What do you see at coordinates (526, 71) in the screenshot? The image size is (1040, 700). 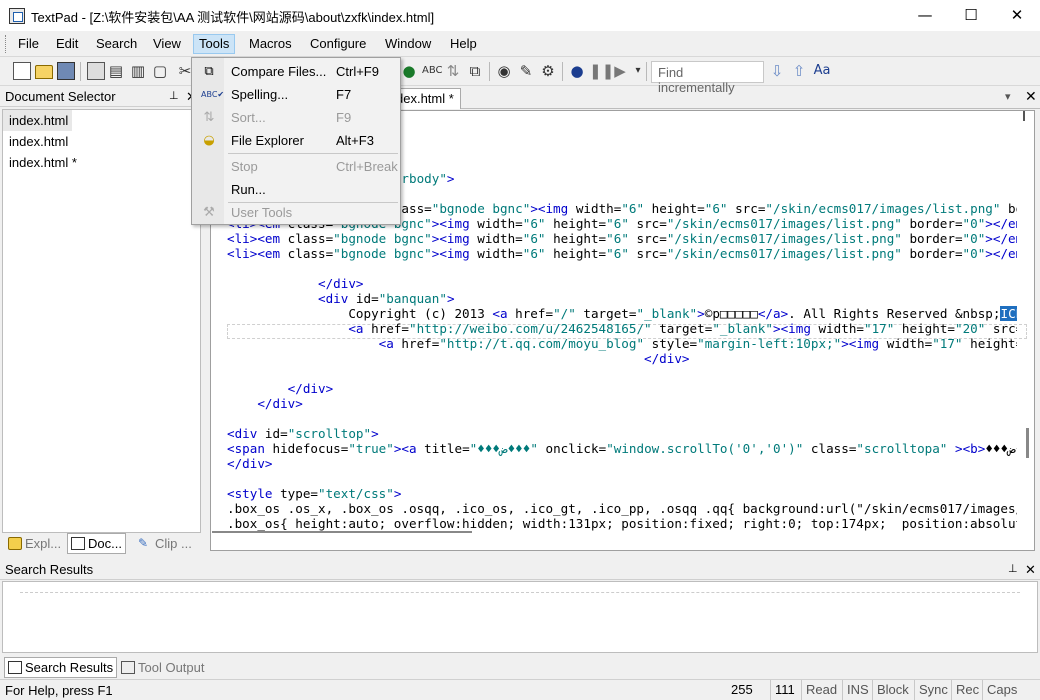 I see `clip-icon: ✎` at bounding box center [526, 71].